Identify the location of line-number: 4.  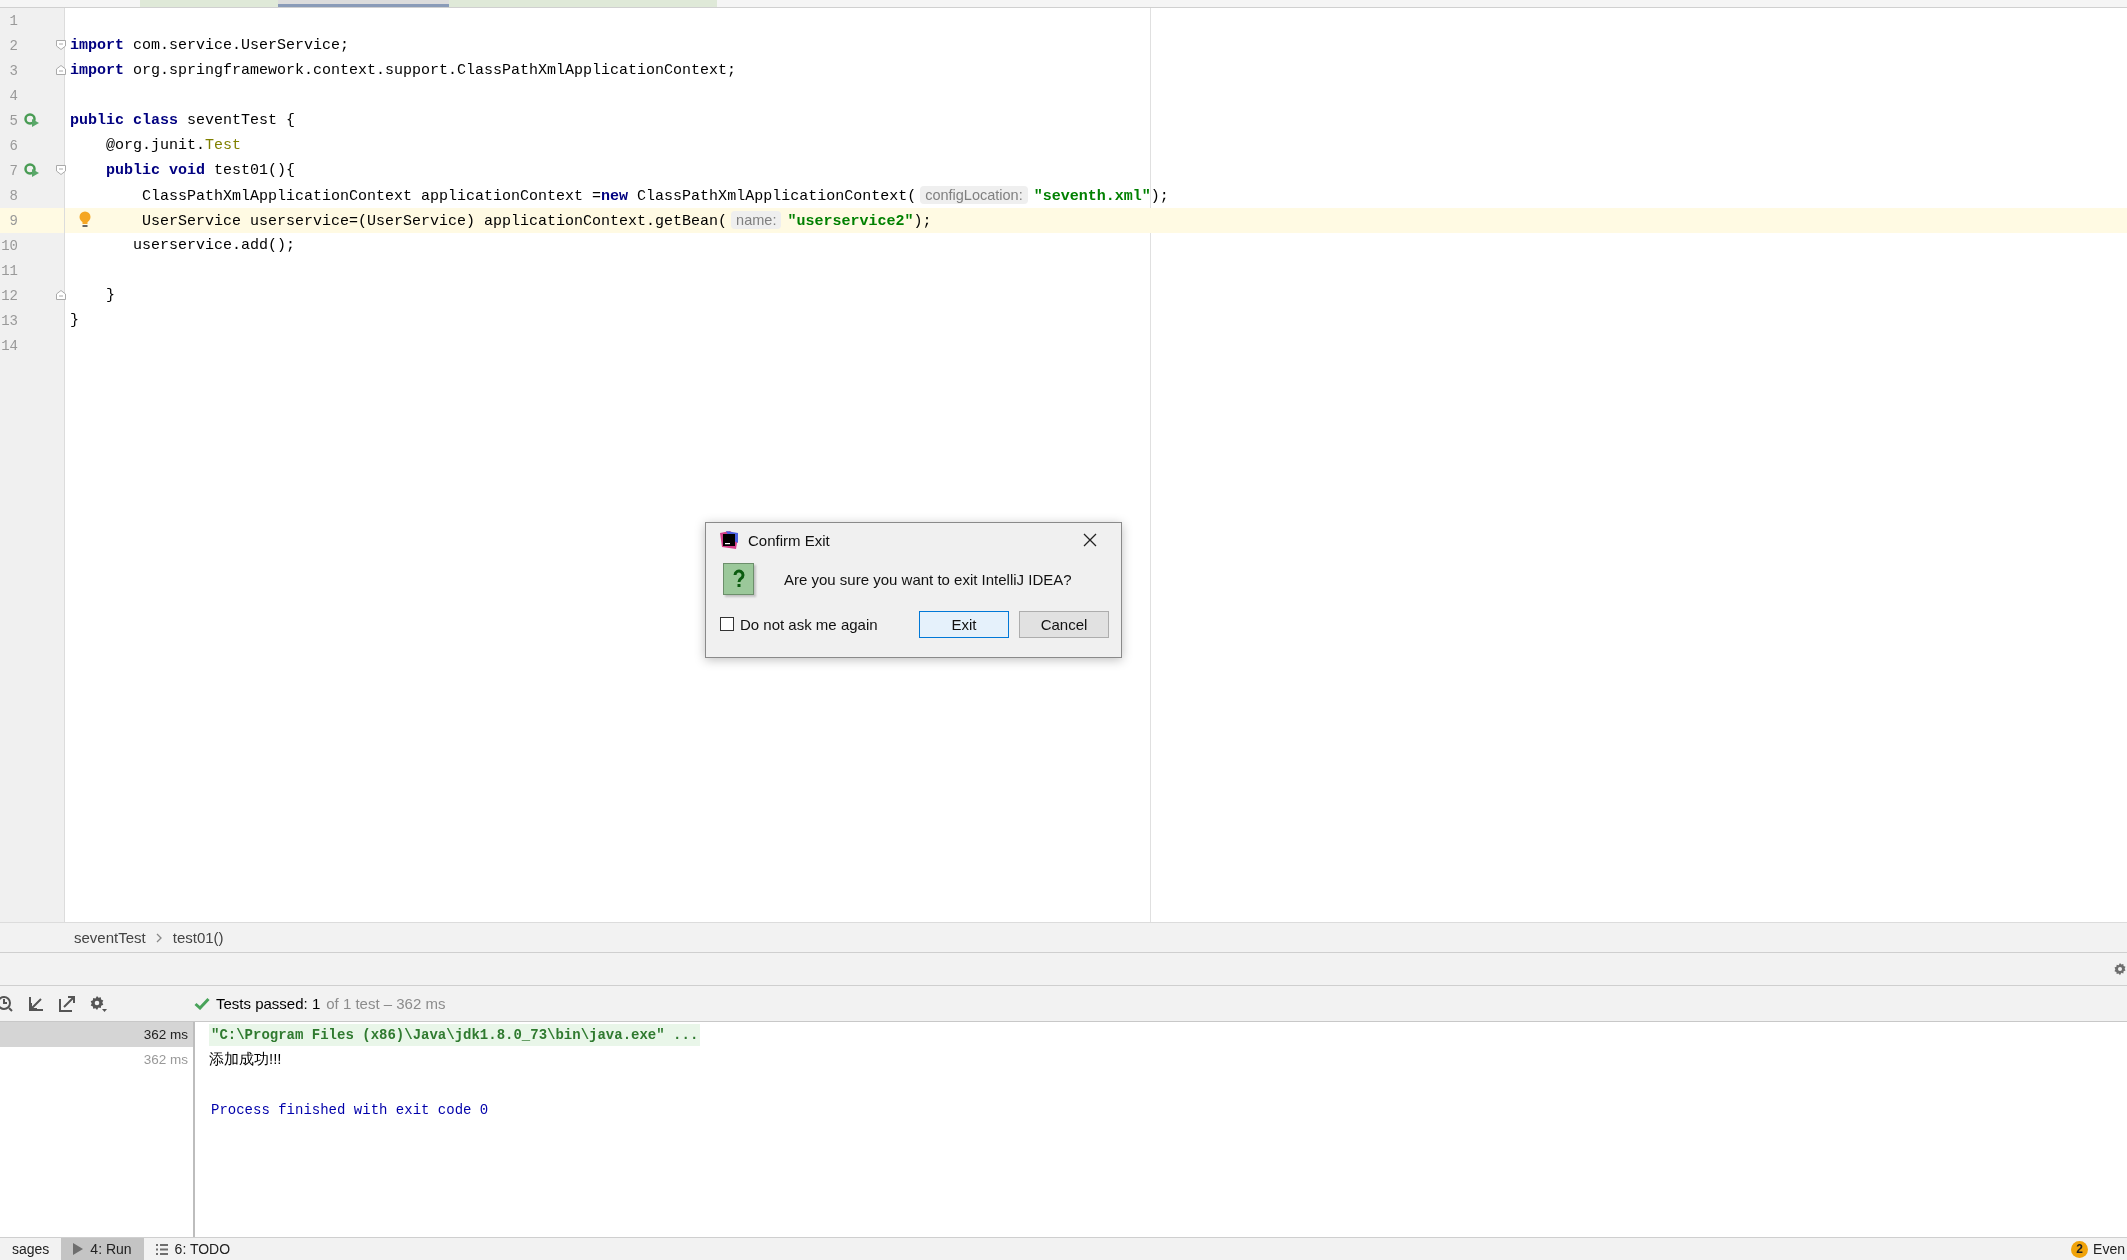
(13, 95).